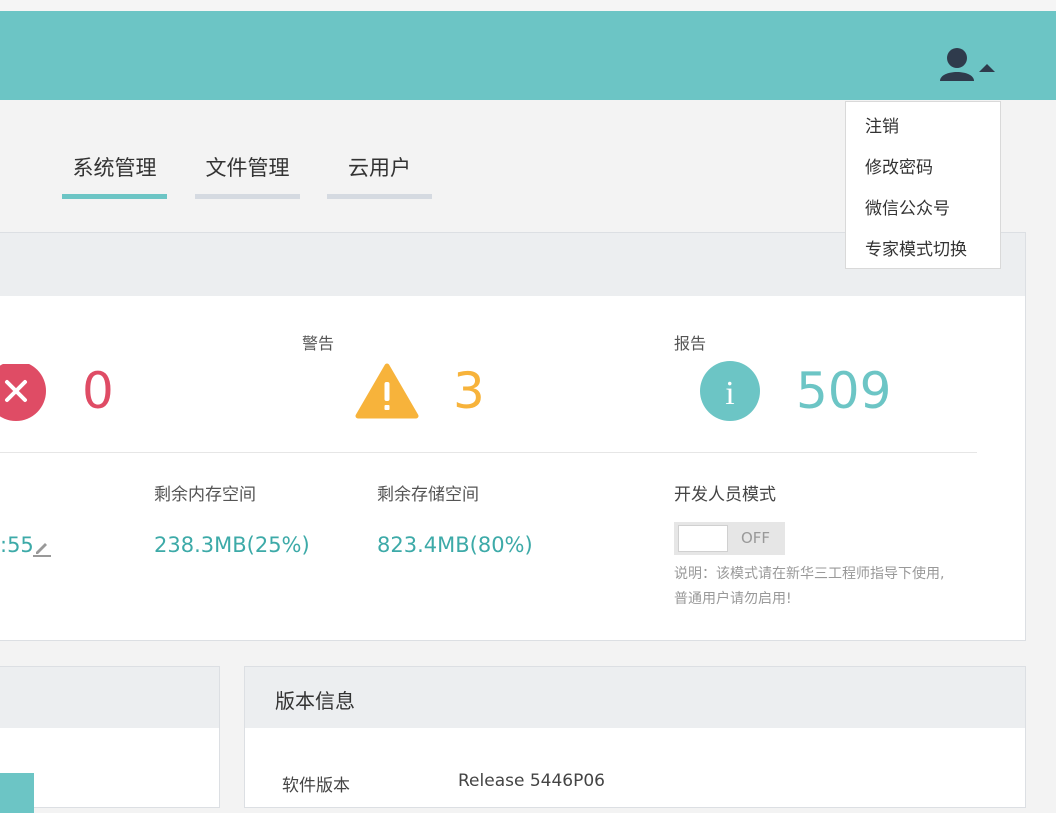  Describe the element at coordinates (114, 167) in the screenshot. I see `tab-system-management: 系统管理` at that location.